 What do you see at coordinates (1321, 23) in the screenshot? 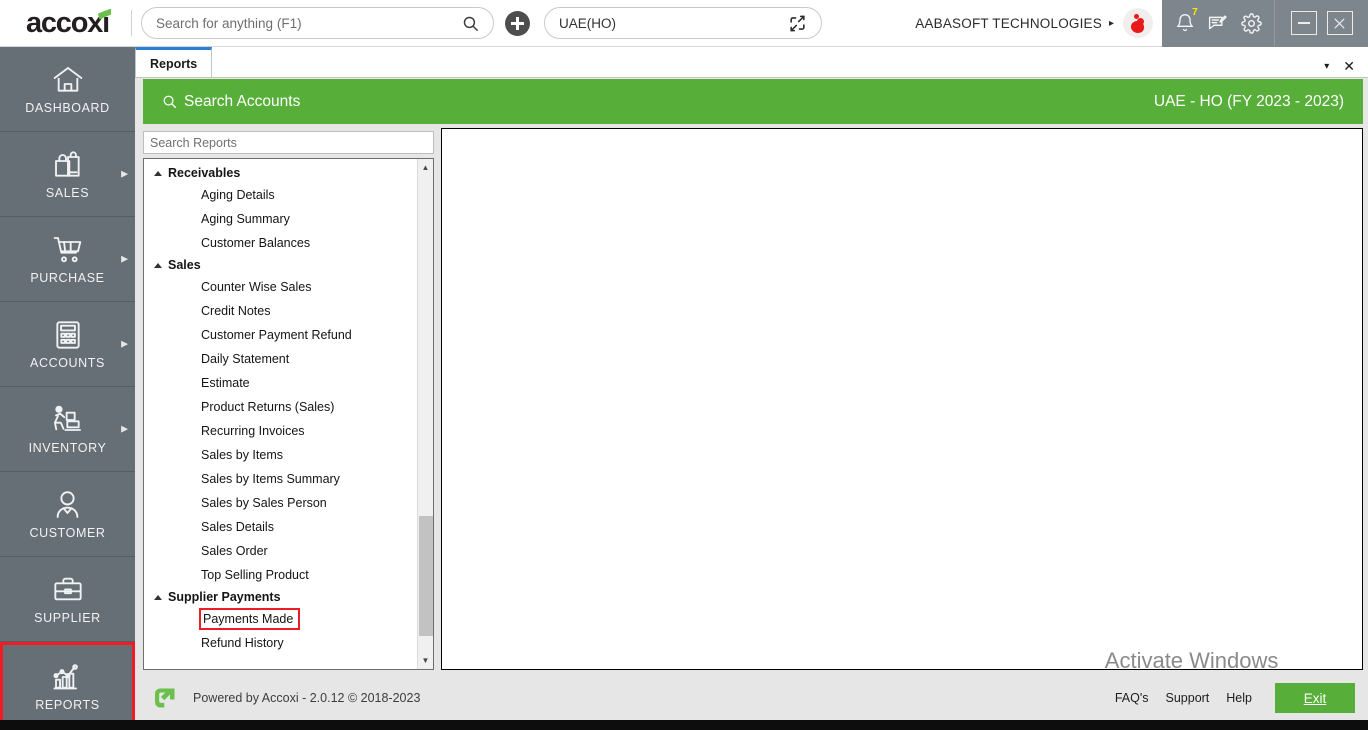
I see `window-controls` at bounding box center [1321, 23].